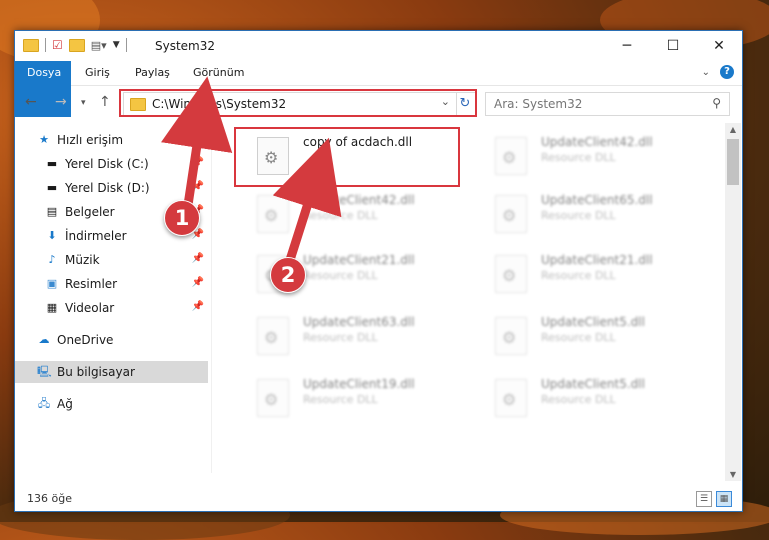 The height and width of the screenshot is (540, 769). I want to click on nav-item-videos: ▦ Videolar 📌, so click(126, 308).